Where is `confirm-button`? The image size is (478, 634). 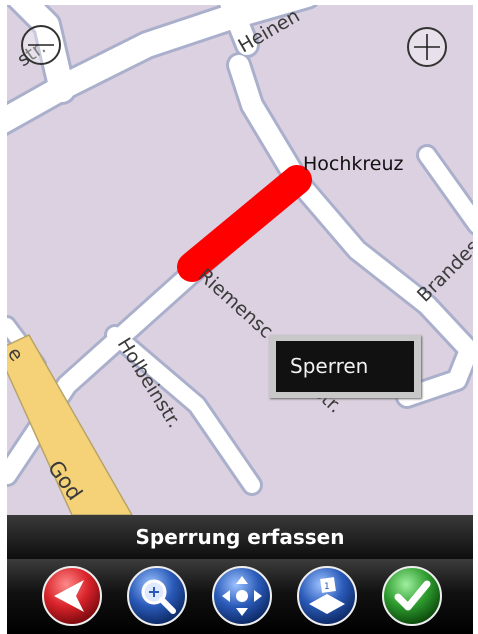 confirm-button is located at coordinates (412, 596).